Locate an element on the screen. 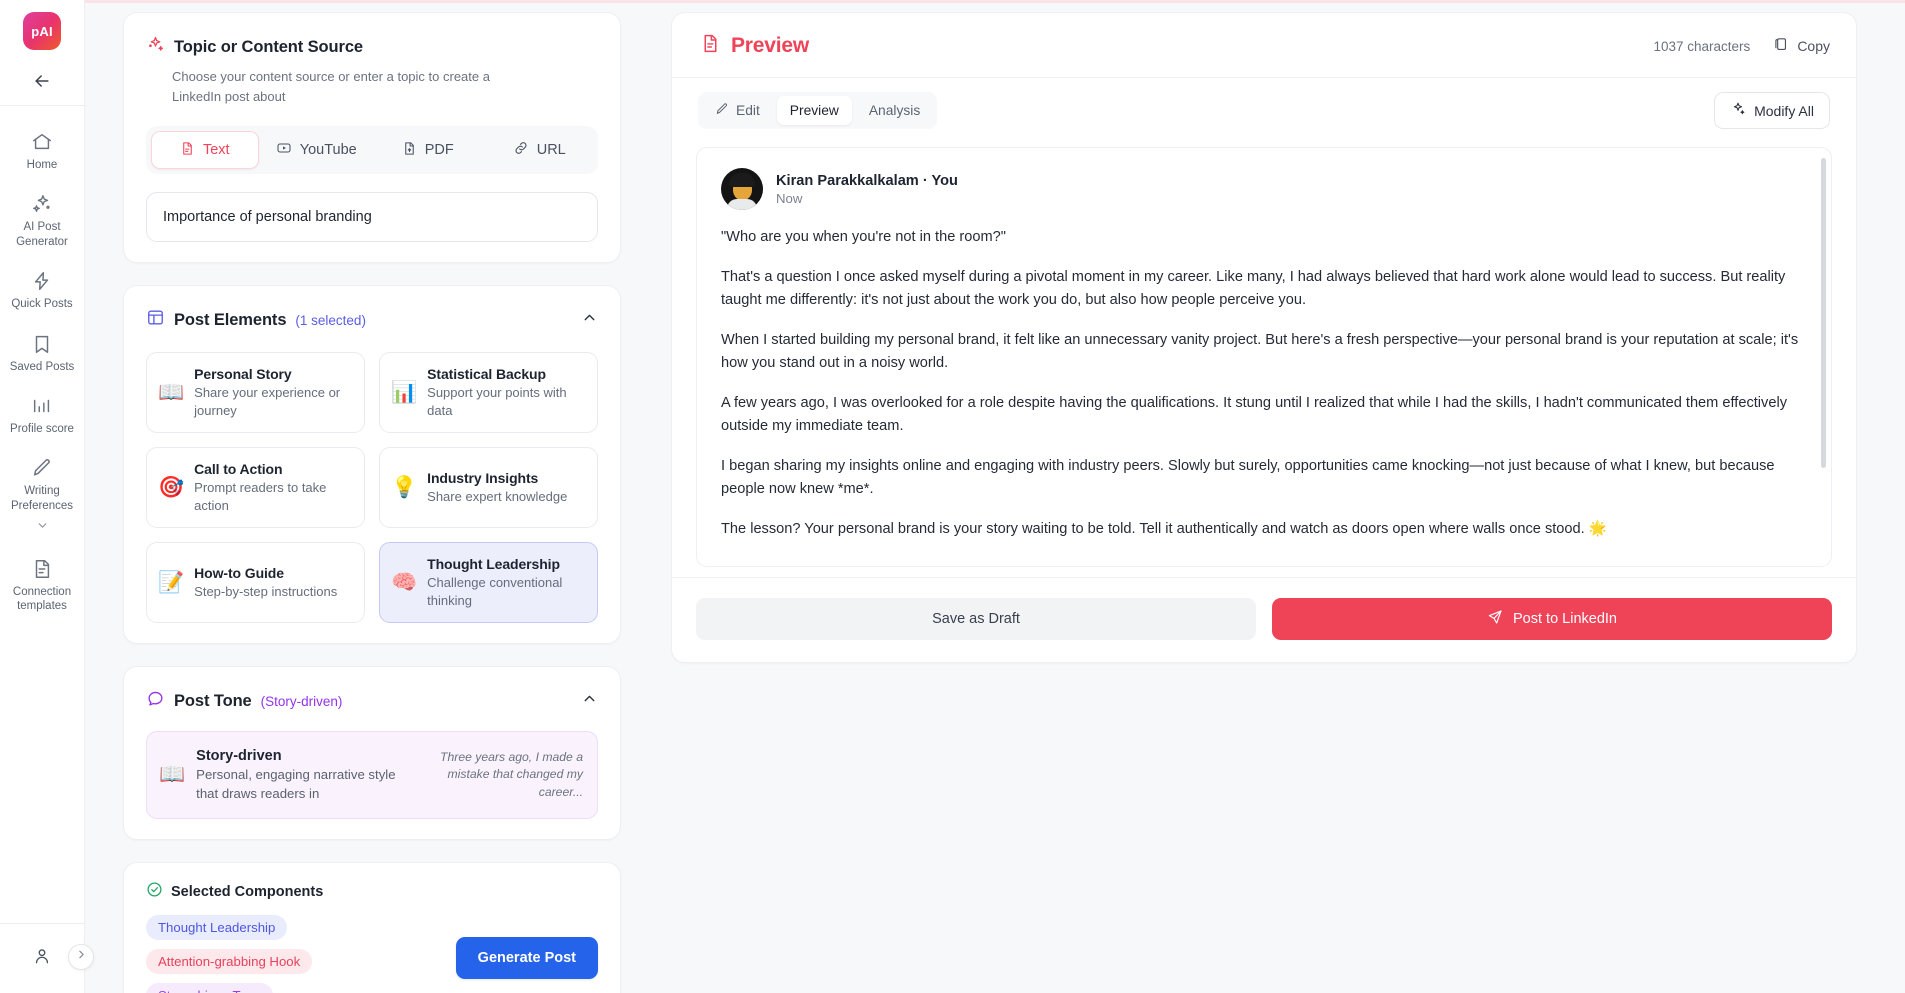  element-name: Personal Story is located at coordinates (243, 374).